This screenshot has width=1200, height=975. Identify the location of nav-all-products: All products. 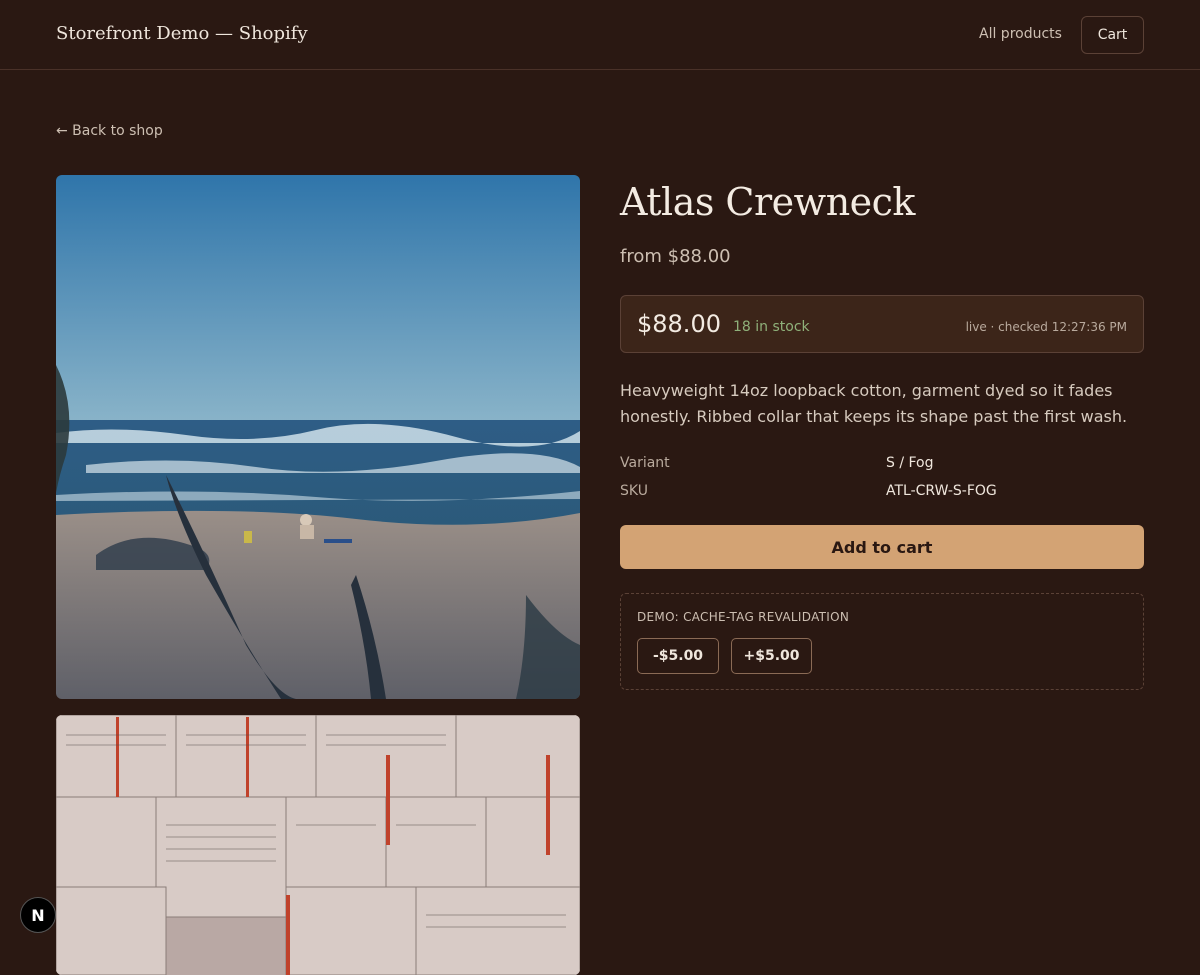
(1020, 34).